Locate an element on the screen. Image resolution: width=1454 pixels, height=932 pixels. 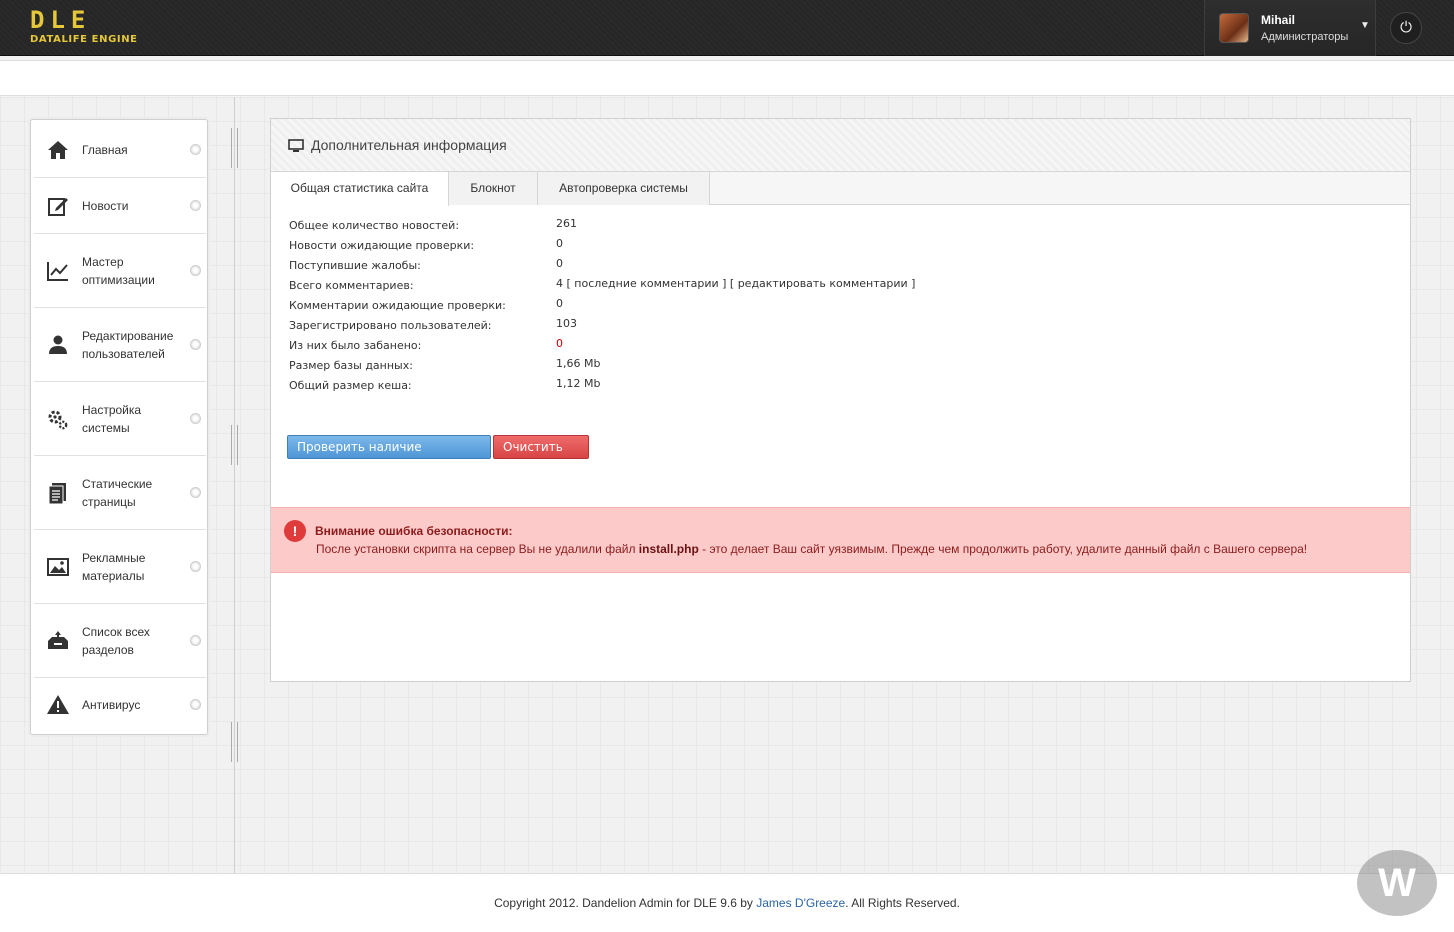
check-updates-button: Проверить наличие обновлений is located at coordinates (389, 455).